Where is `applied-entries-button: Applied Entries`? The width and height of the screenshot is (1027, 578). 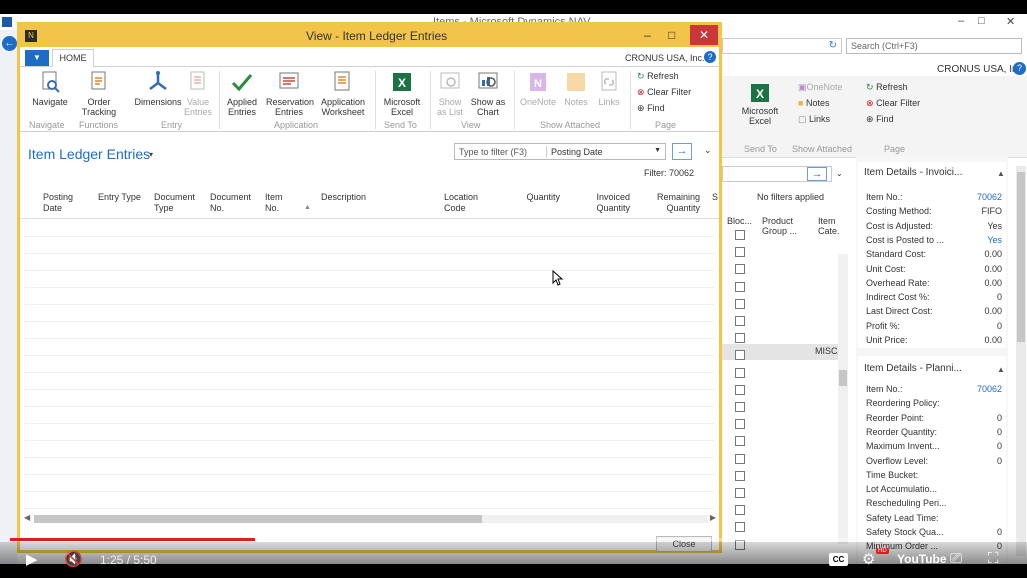
applied-entries-button: Applied Entries is located at coordinates (242, 92).